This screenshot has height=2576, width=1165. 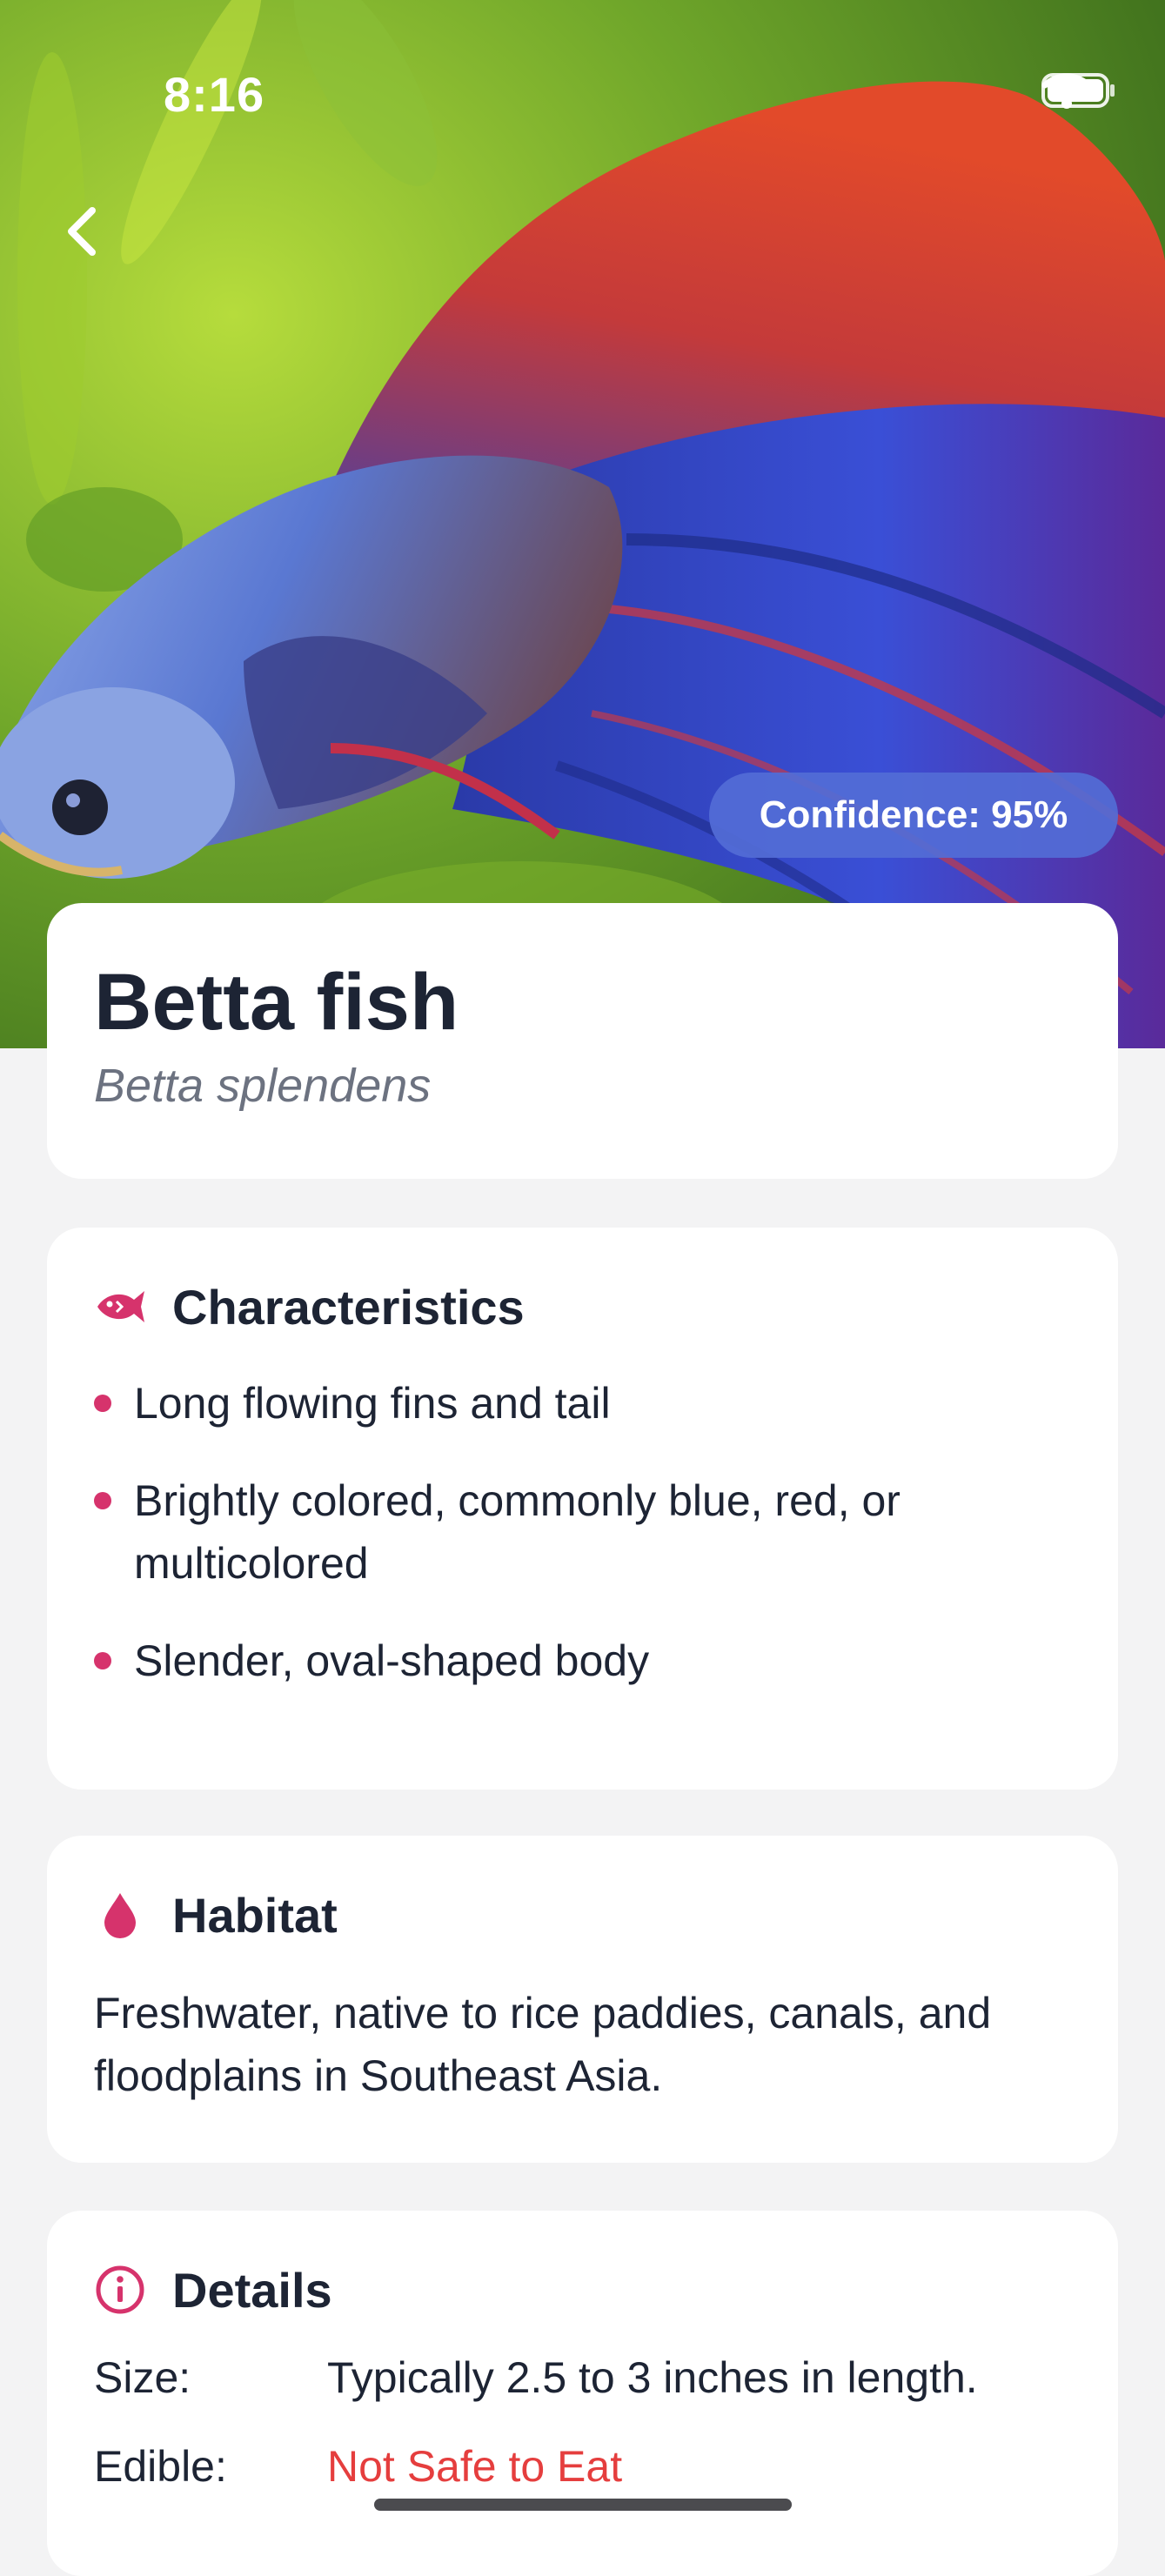 What do you see at coordinates (582, 1306) in the screenshot?
I see `characteristics-header: Characteristics` at bounding box center [582, 1306].